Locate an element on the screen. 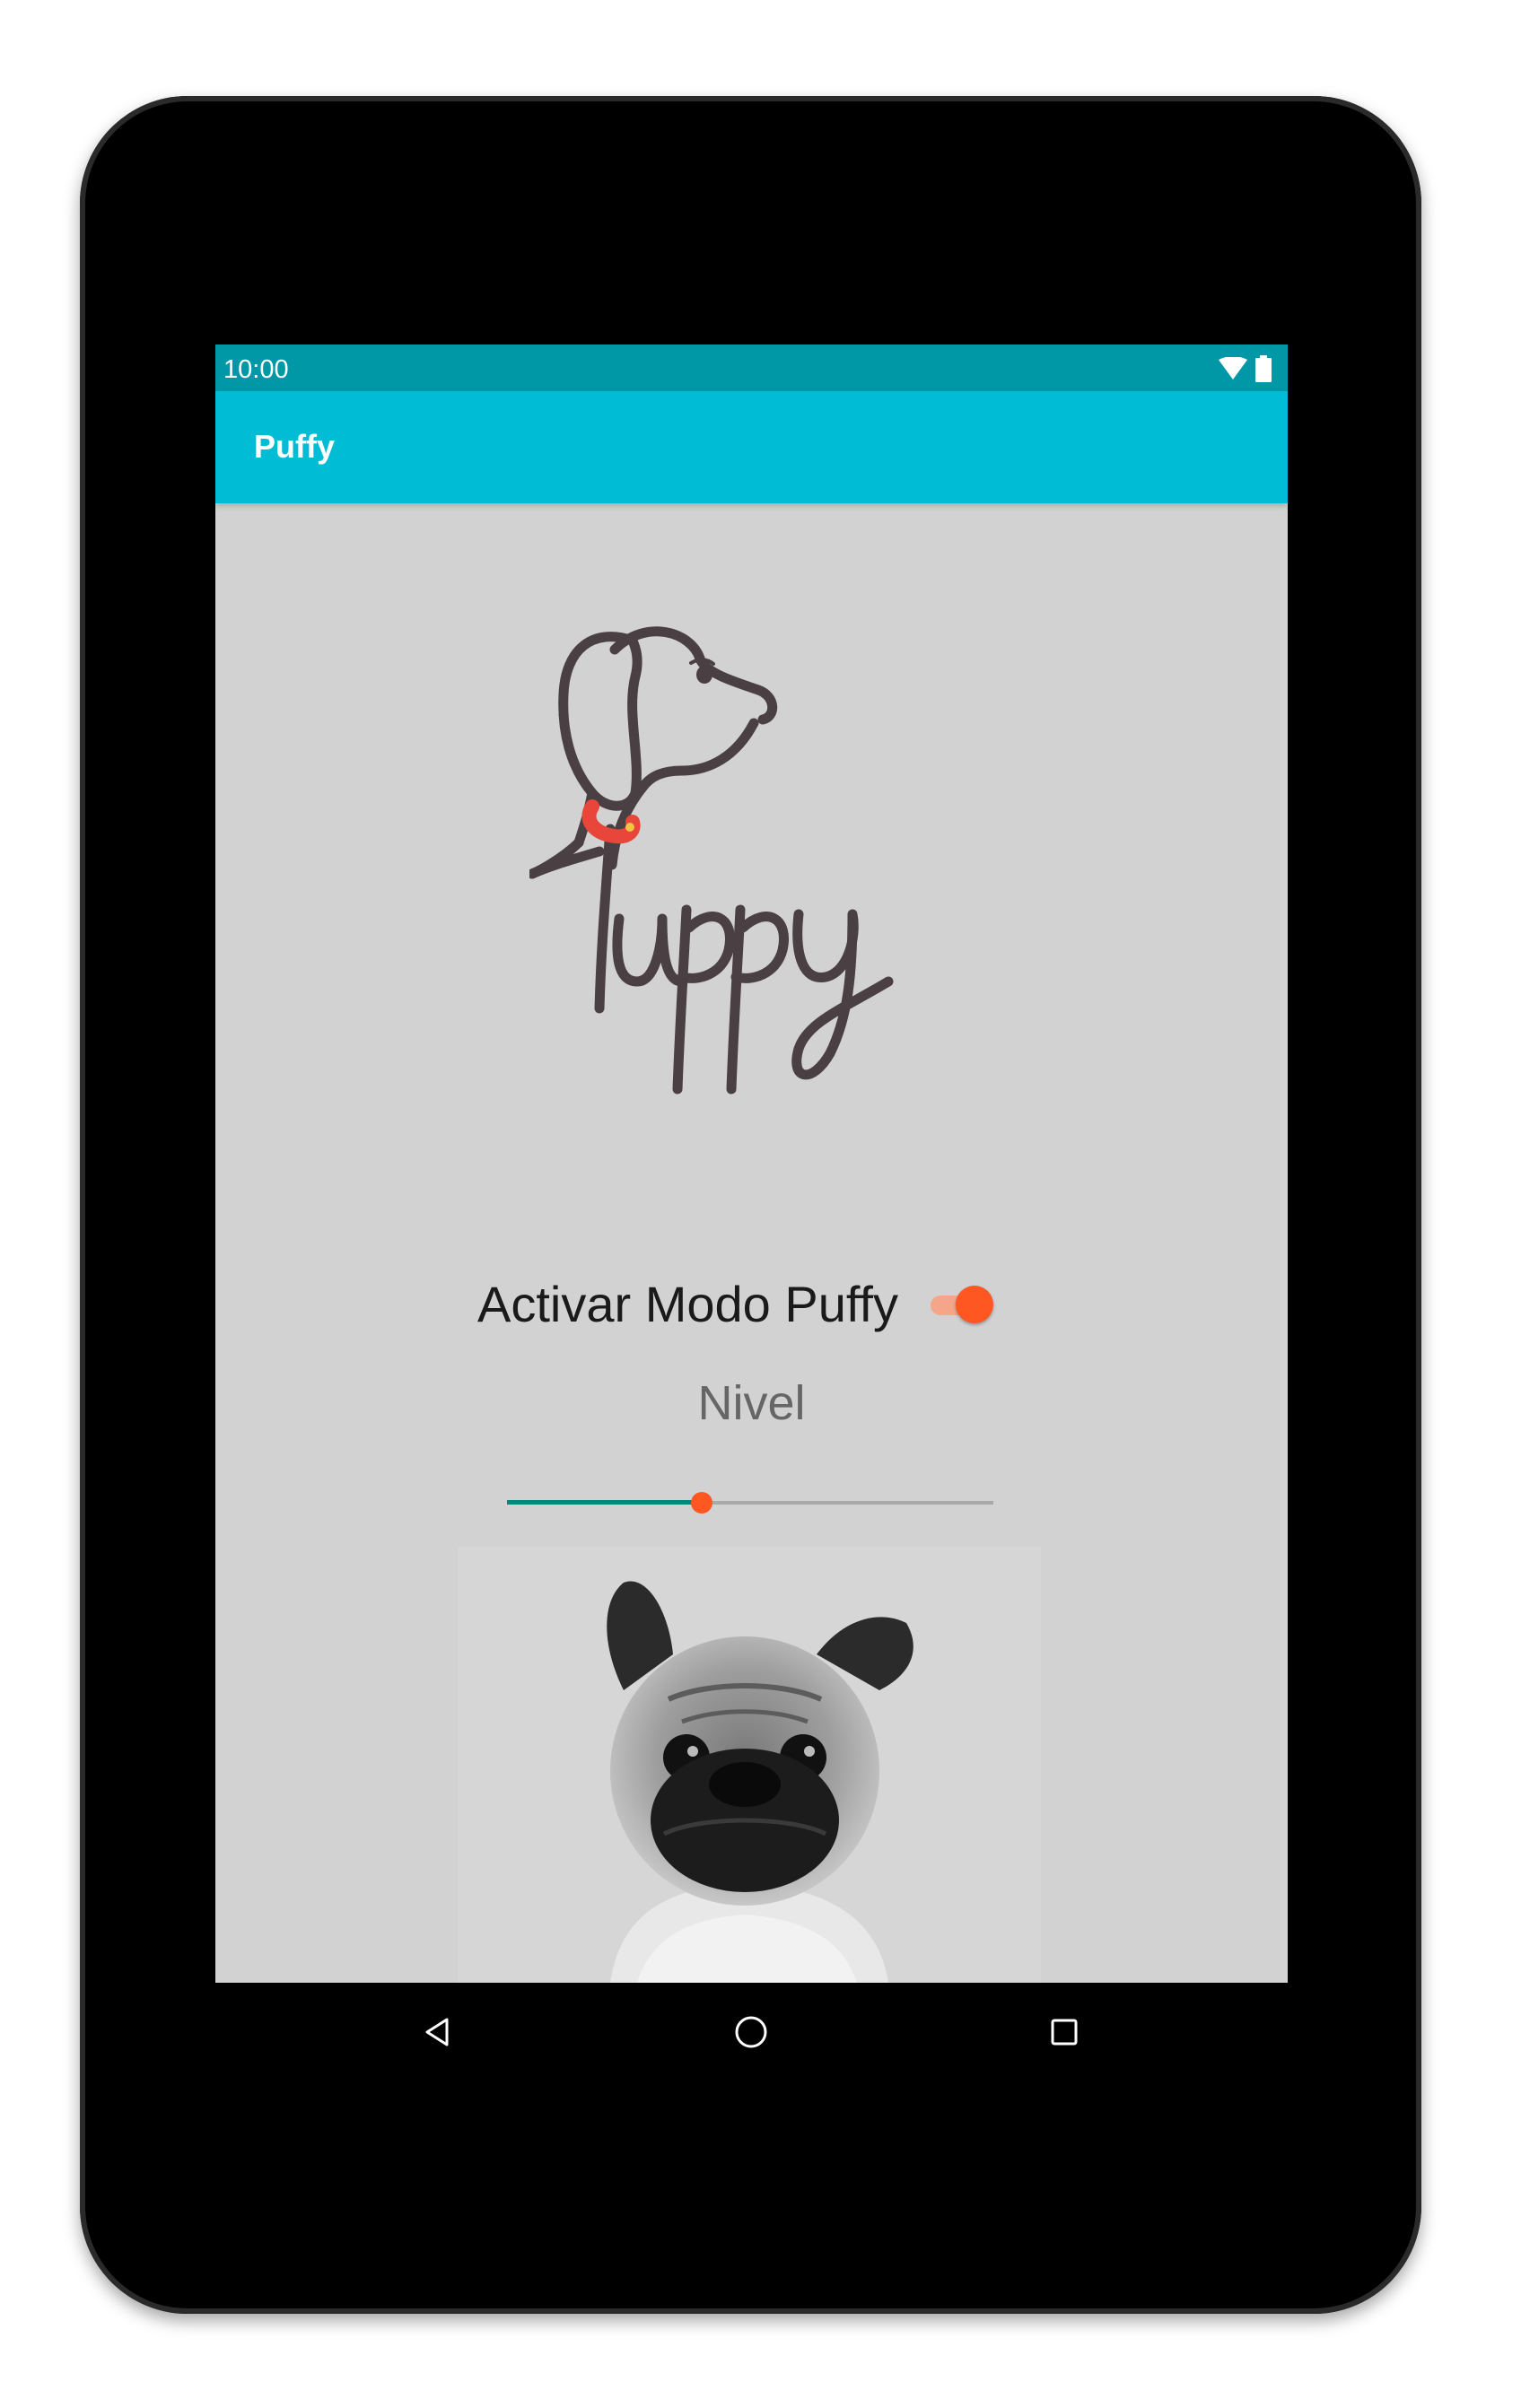 This screenshot has height=2408, width=1521. back-icon is located at coordinates (437, 2032).